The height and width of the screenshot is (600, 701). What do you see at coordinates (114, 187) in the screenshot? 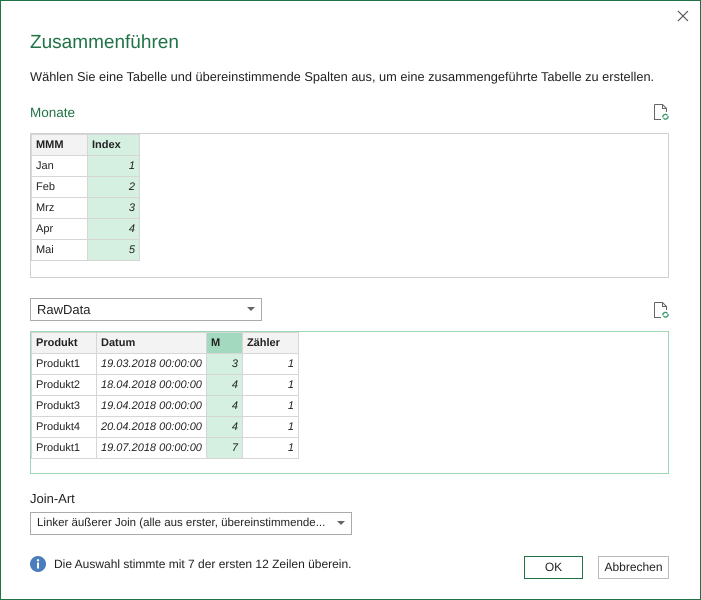
I see `table-cell: 2` at bounding box center [114, 187].